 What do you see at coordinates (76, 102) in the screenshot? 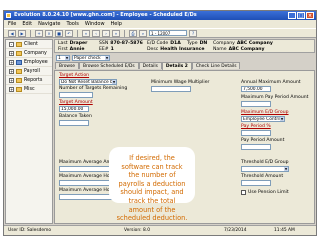
I see `target-amount-label: Target Amount` at bounding box center [76, 102].